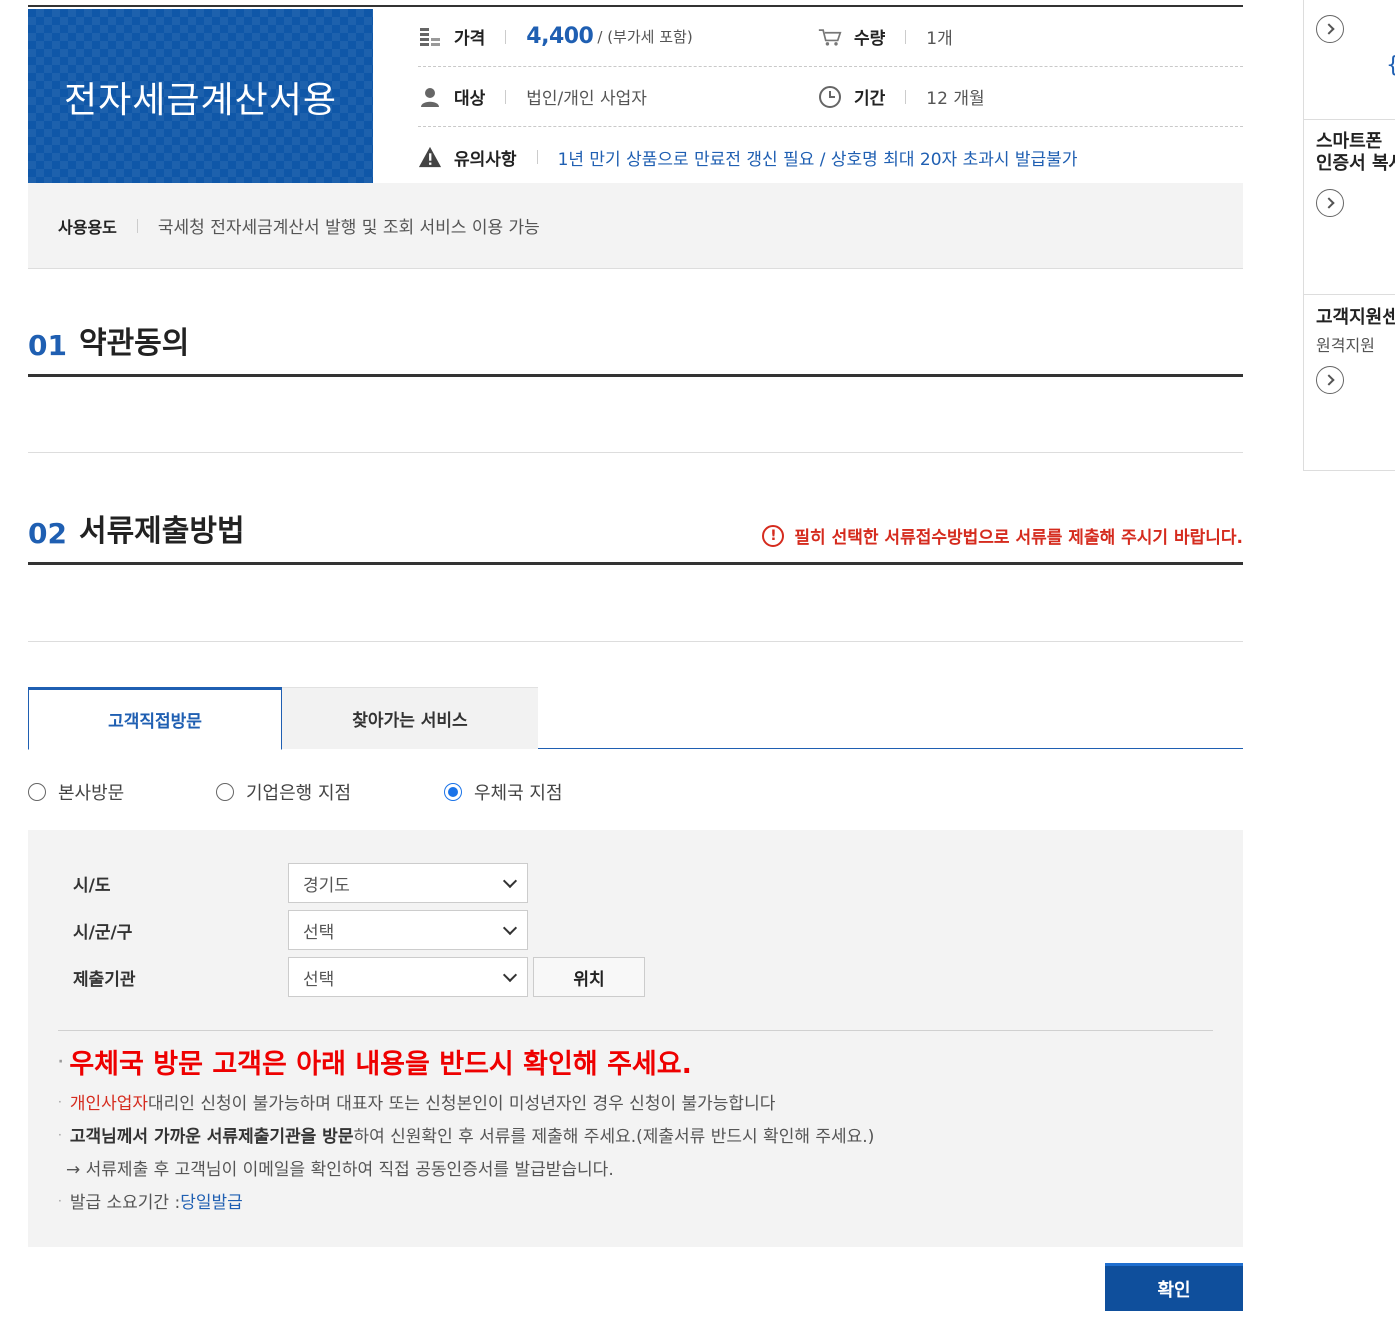  I want to click on note-text: 발급 소요기간 :, so click(125, 1203).